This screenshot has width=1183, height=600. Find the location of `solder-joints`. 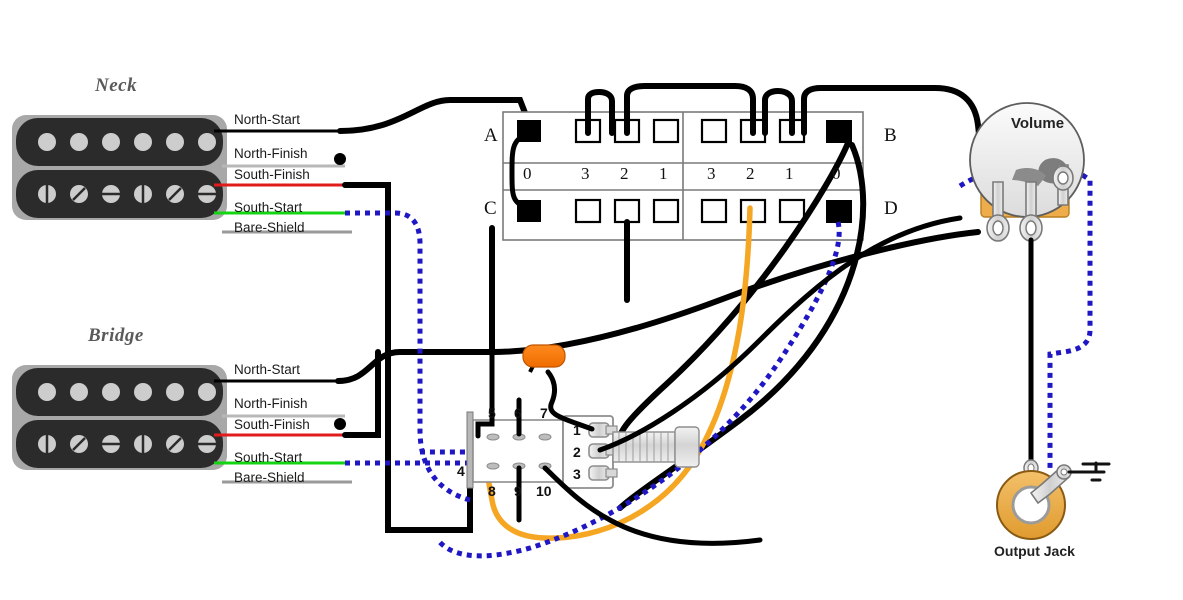

solder-joints is located at coordinates (340, 291).